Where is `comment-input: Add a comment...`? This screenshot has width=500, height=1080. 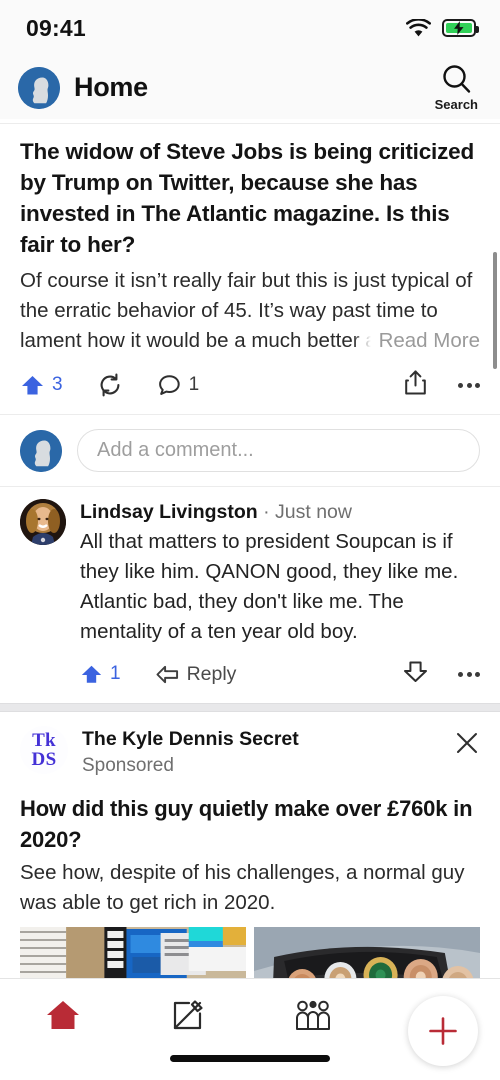 comment-input: Add a comment... is located at coordinates (278, 450).